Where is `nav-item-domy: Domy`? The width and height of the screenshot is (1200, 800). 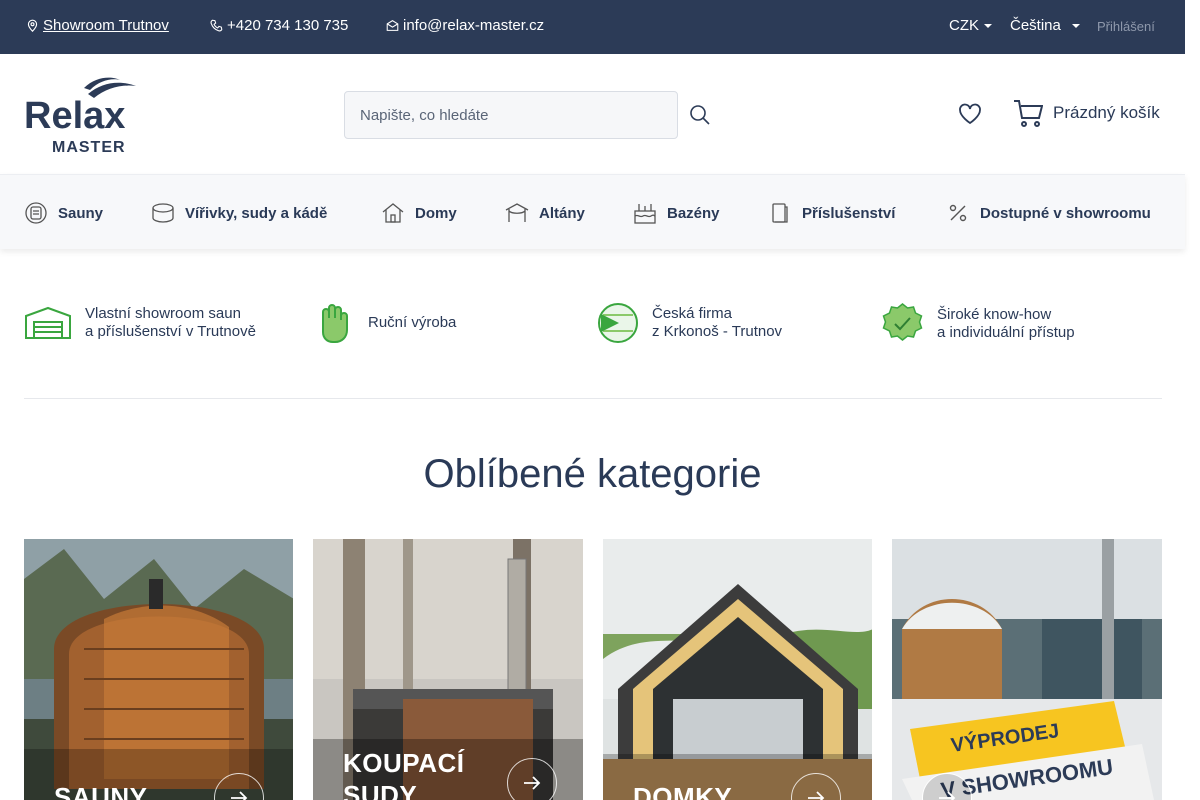
nav-item-domy: Domy is located at coordinates (419, 213).